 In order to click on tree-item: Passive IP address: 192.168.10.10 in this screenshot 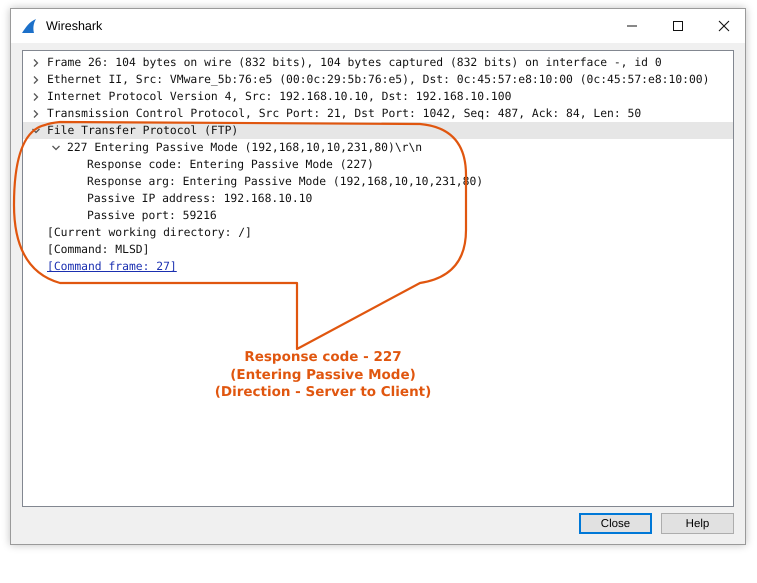, I will do `click(199, 198)`.